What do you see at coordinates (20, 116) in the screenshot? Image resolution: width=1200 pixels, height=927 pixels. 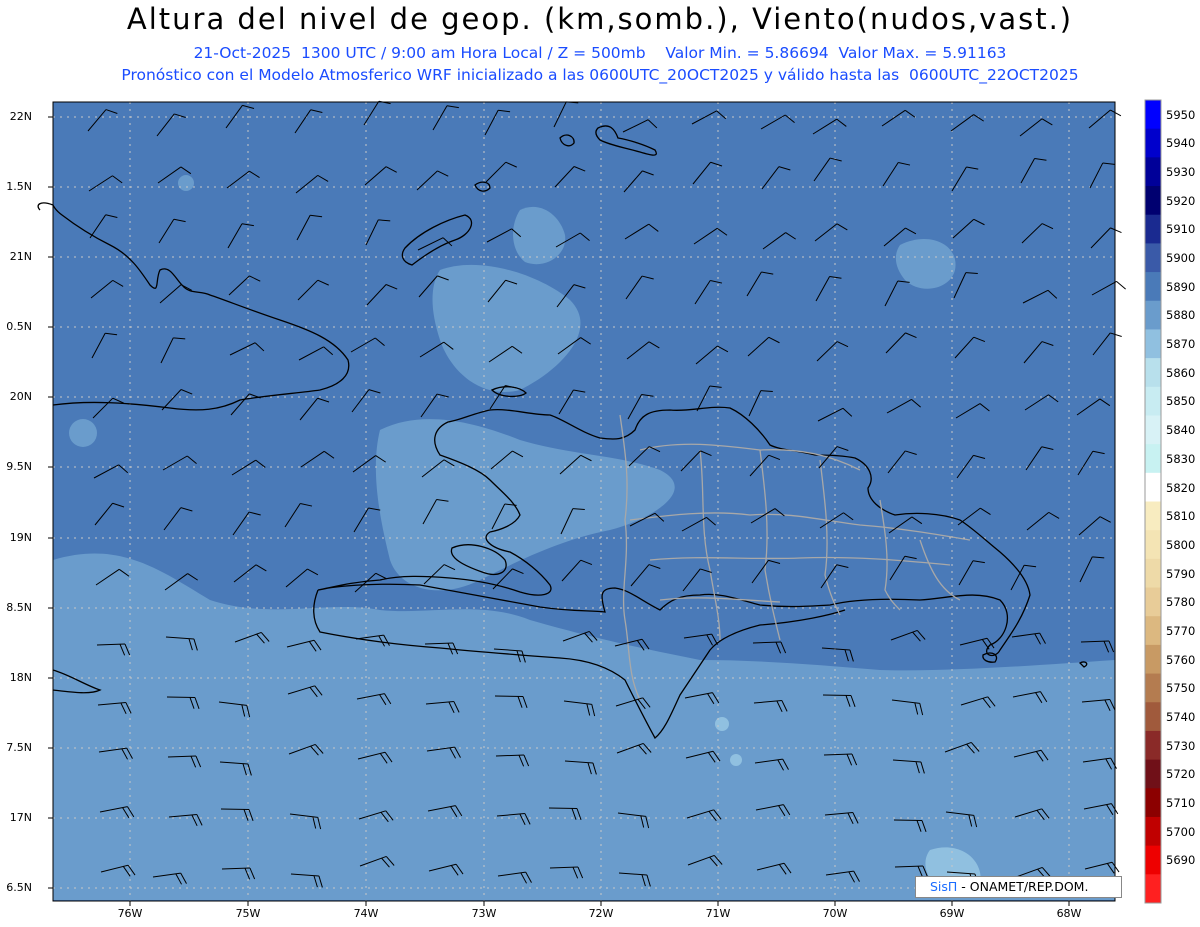 I see `latitude-tick-label: 22N` at bounding box center [20, 116].